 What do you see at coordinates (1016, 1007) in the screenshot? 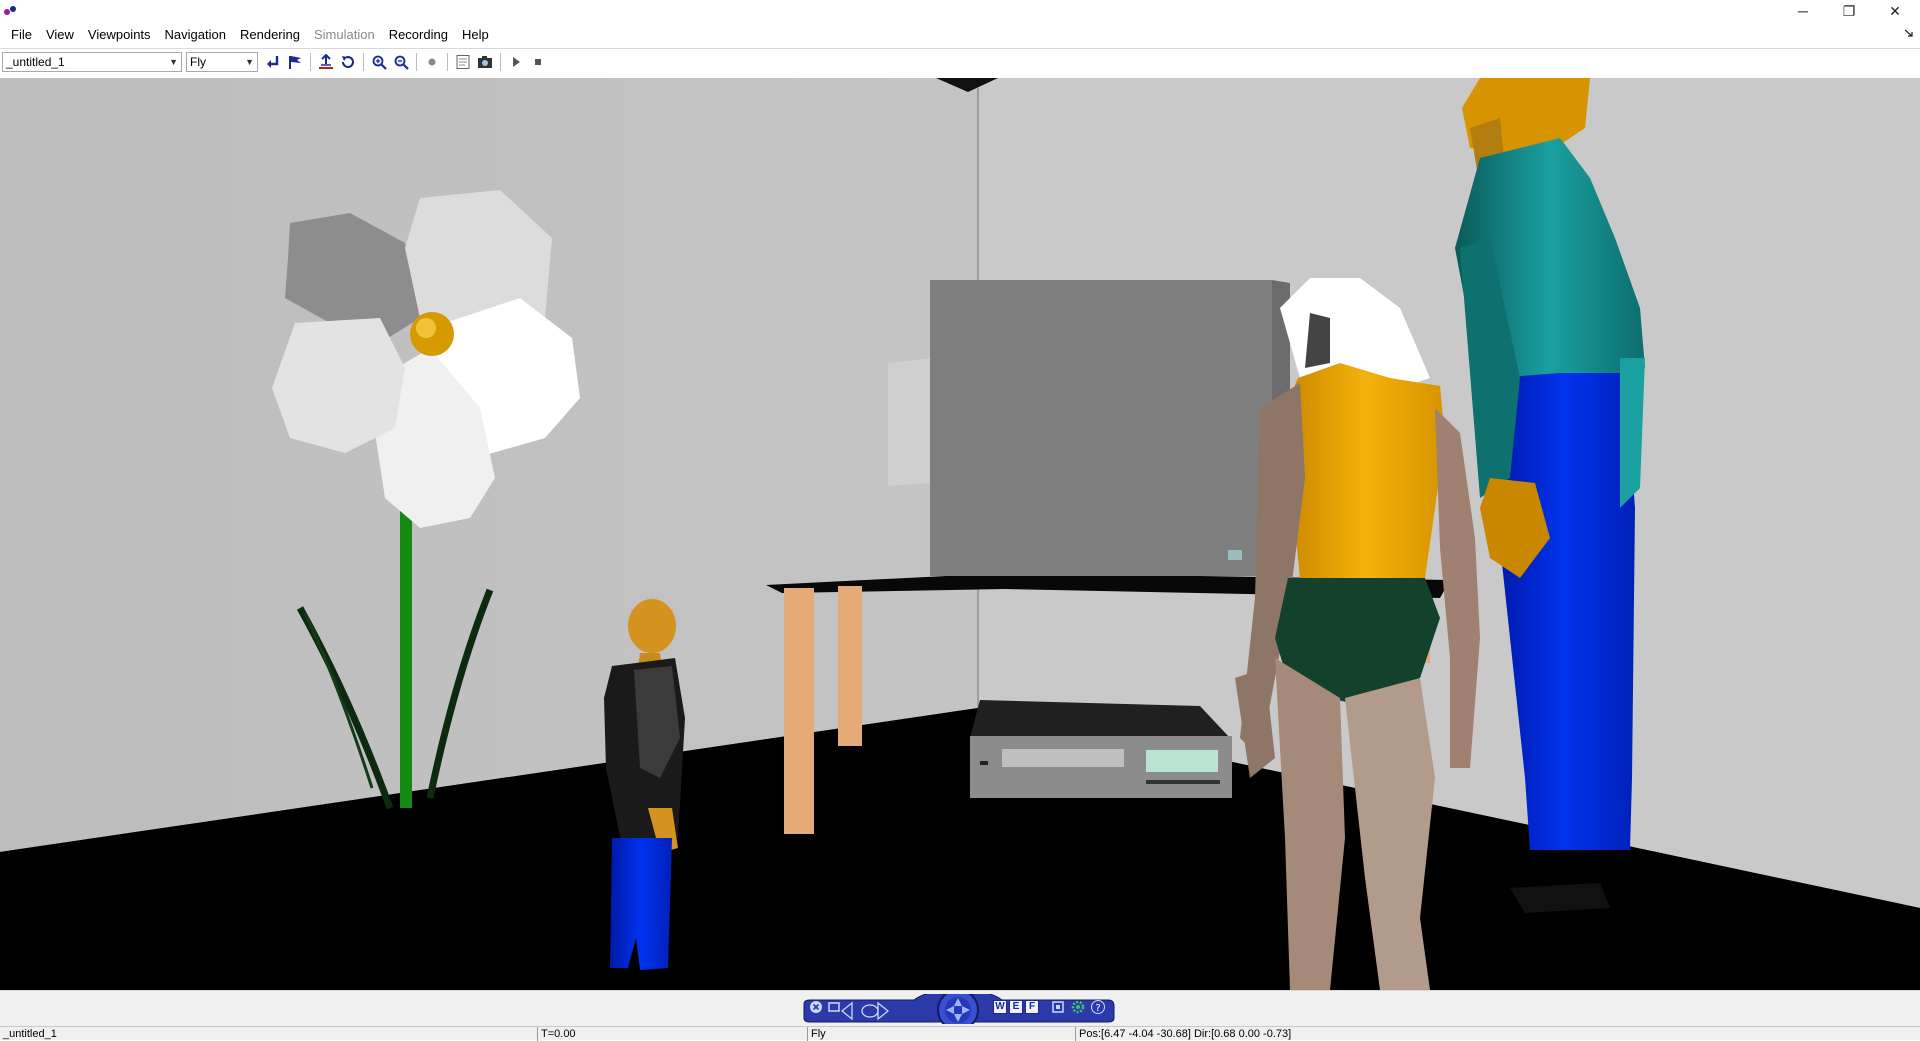
I see `examine-button: E` at bounding box center [1016, 1007].